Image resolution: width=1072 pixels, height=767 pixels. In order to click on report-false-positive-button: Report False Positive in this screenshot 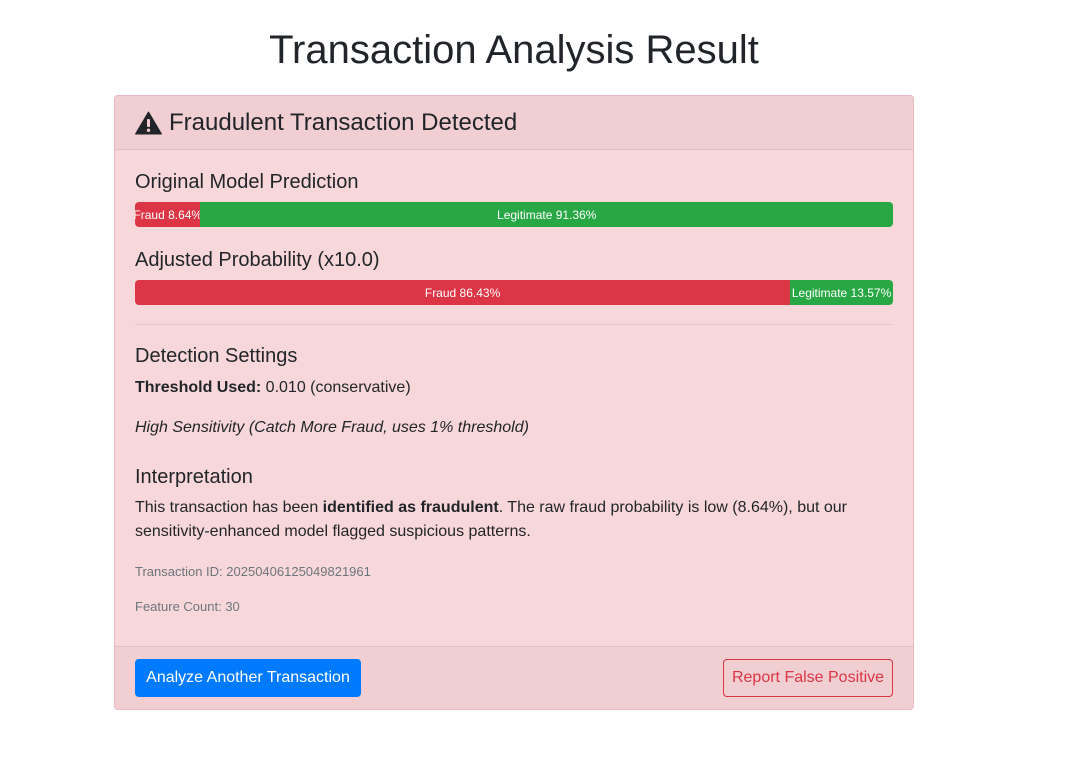, I will do `click(808, 678)`.